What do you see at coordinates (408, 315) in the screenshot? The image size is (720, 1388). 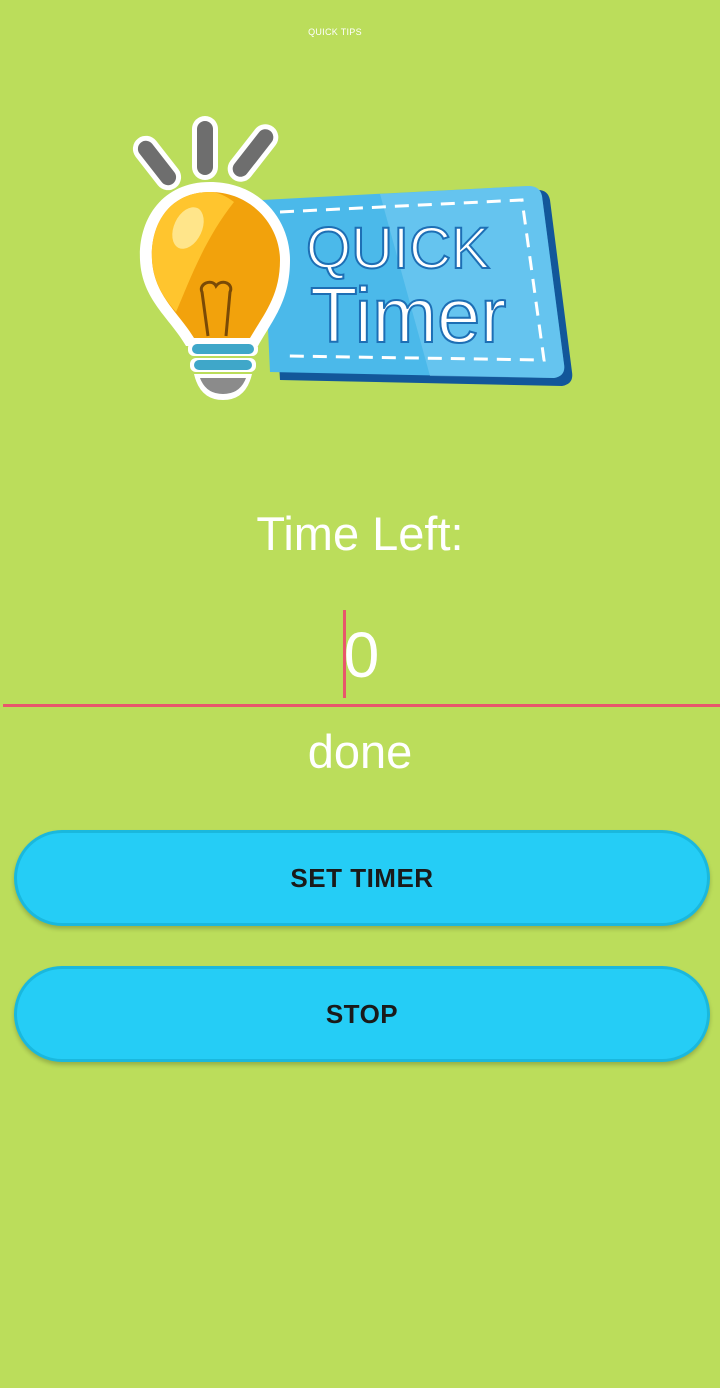 I see `logo-text-timer: Timer` at bounding box center [408, 315].